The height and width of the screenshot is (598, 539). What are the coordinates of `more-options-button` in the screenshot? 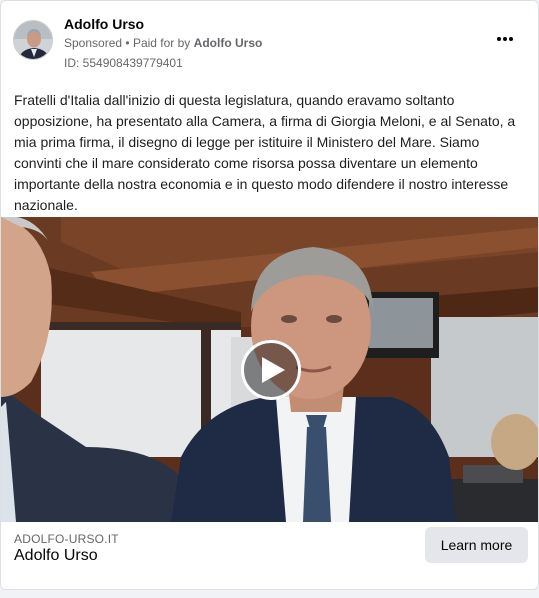 It's located at (505, 39).